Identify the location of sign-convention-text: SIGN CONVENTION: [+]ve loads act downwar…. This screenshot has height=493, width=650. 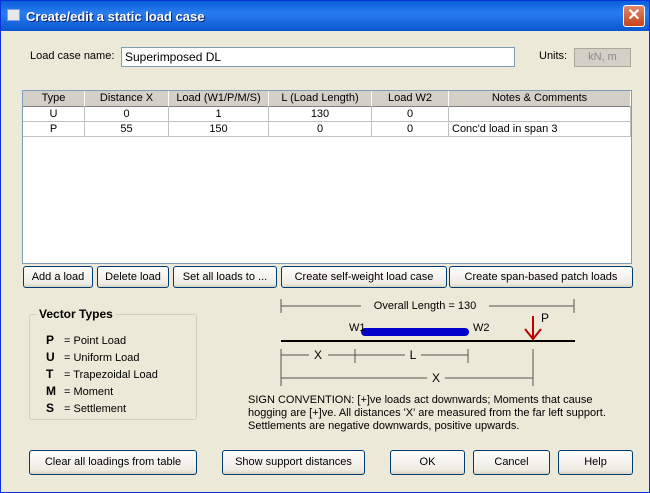
(427, 413).